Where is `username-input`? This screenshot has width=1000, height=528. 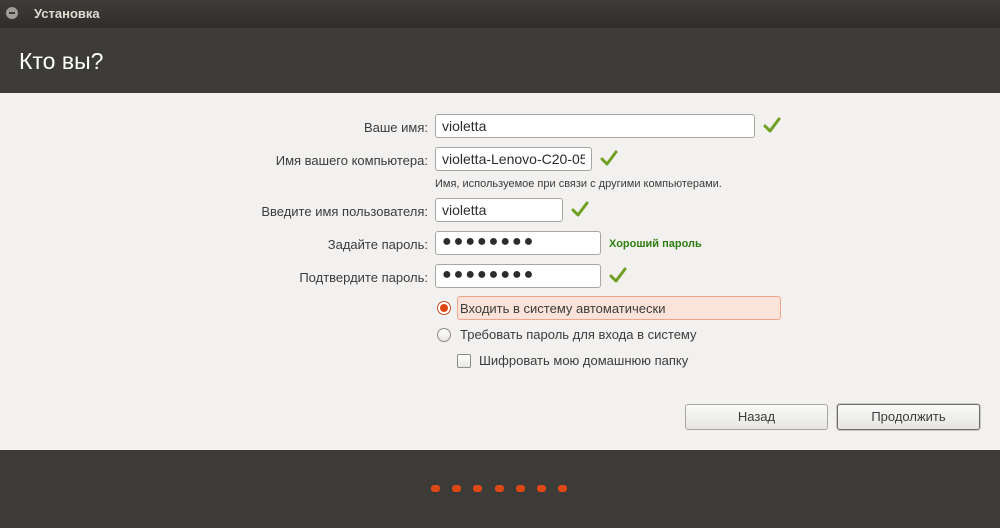 username-input is located at coordinates (499, 210).